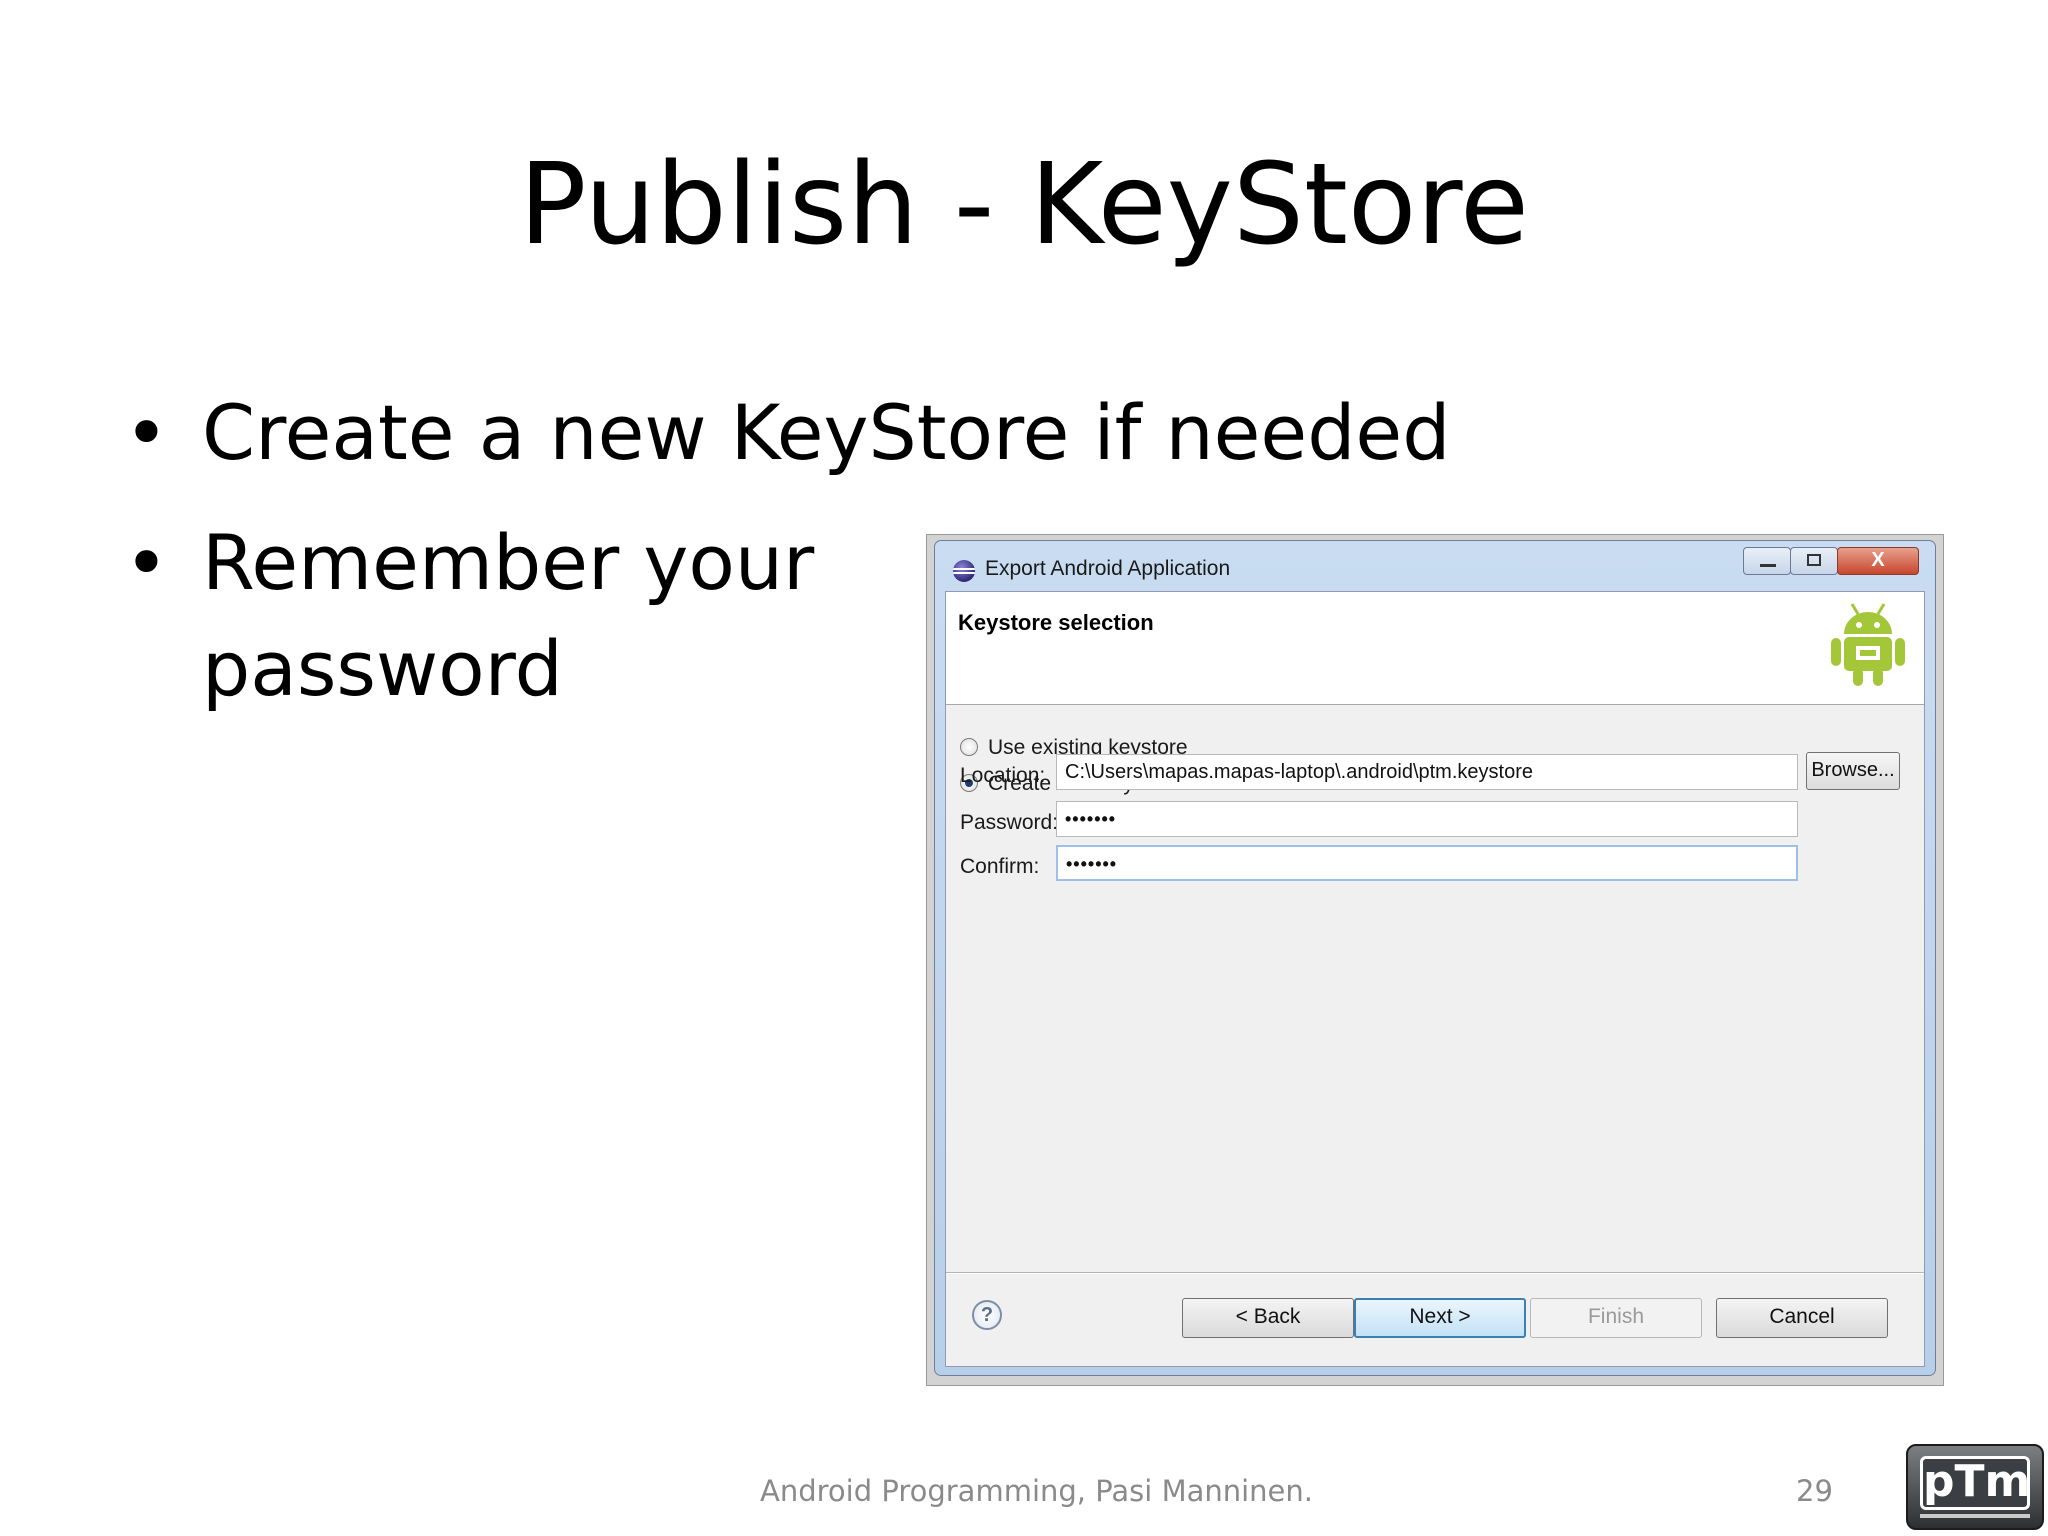 Image resolution: width=2048 pixels, height=1536 pixels. I want to click on button-bar-divider, so click(1435, 1273).